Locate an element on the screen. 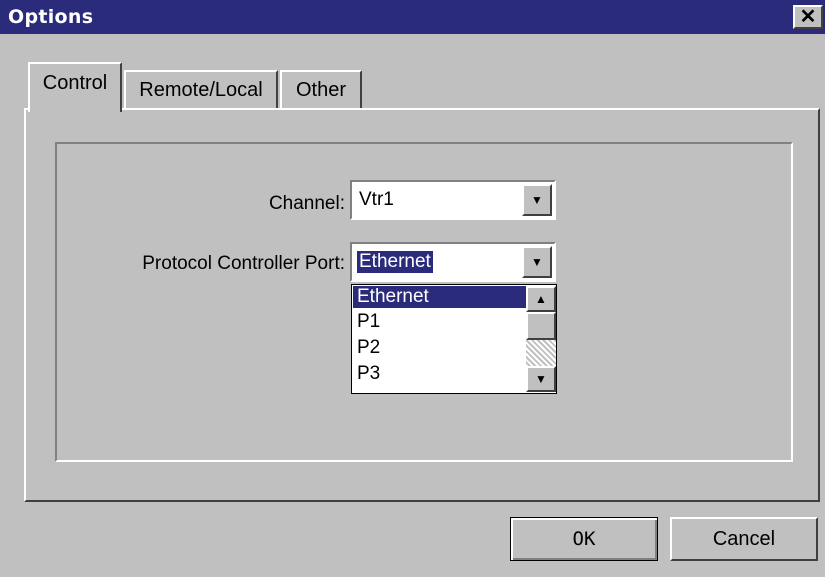  tab-other-label: Other is located at coordinates (321, 89).